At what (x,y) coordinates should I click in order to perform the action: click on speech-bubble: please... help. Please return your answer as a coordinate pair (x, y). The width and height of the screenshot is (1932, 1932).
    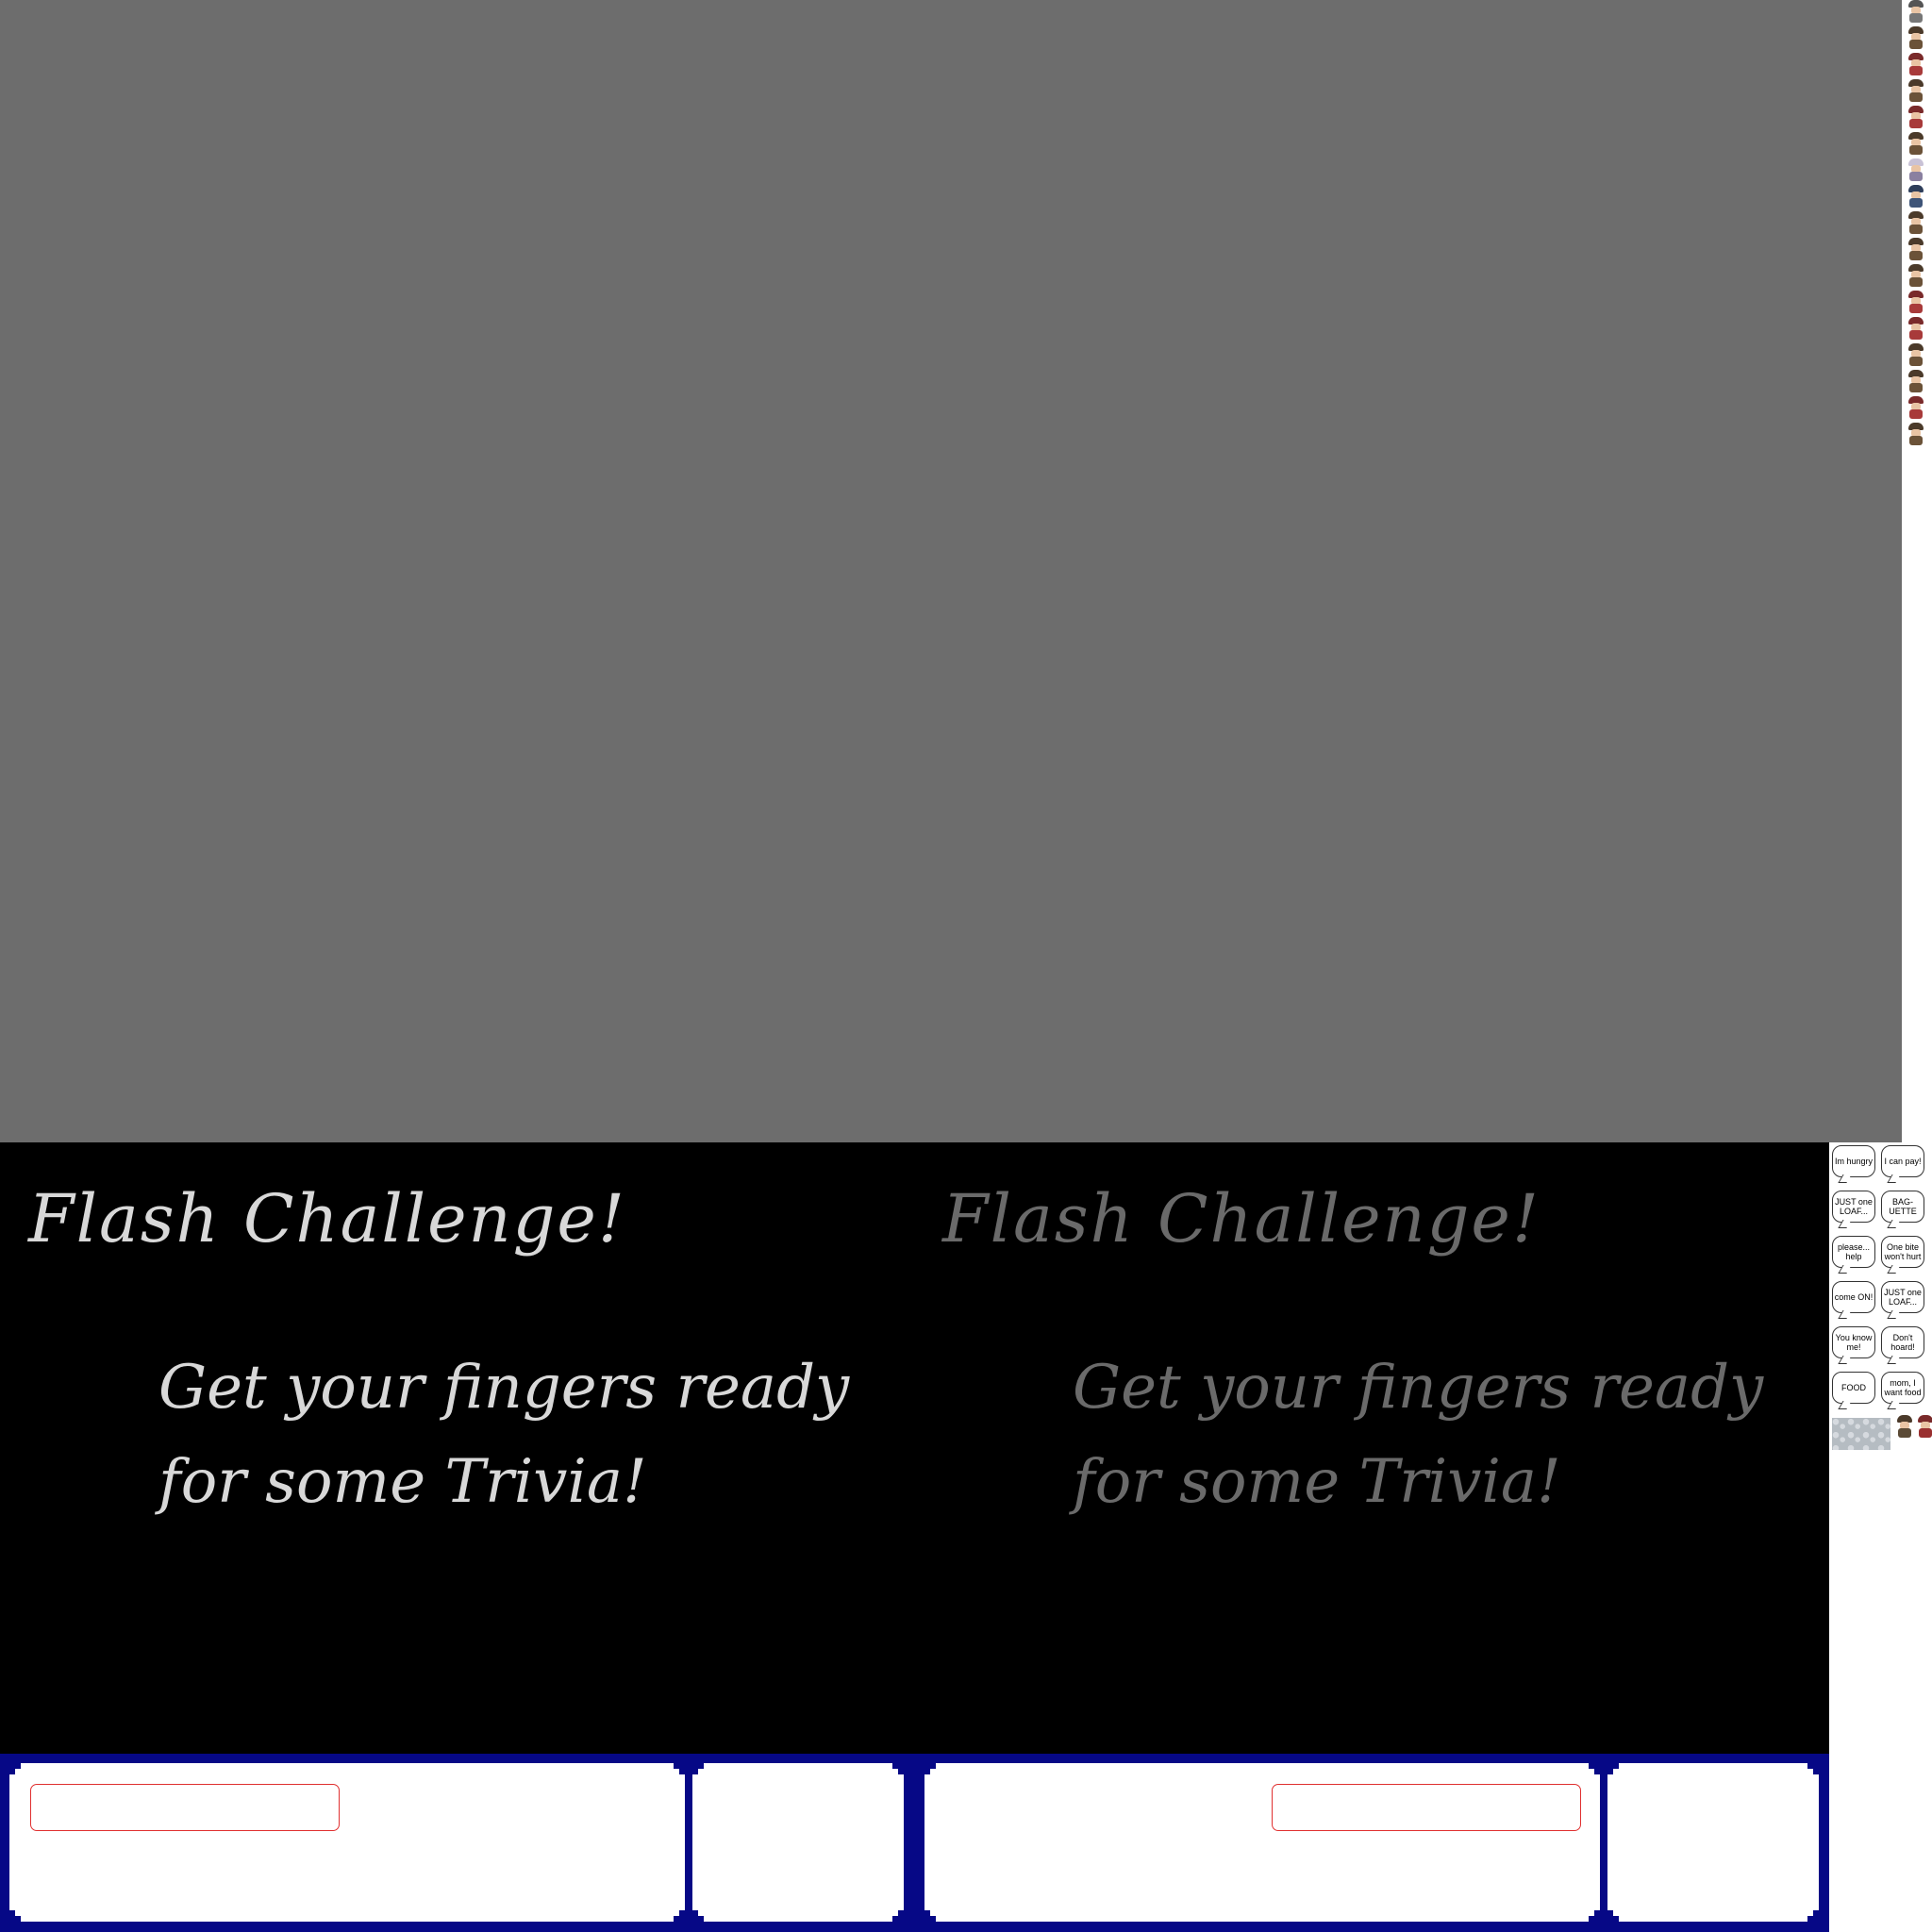
    Looking at the image, I should click on (1853, 1252).